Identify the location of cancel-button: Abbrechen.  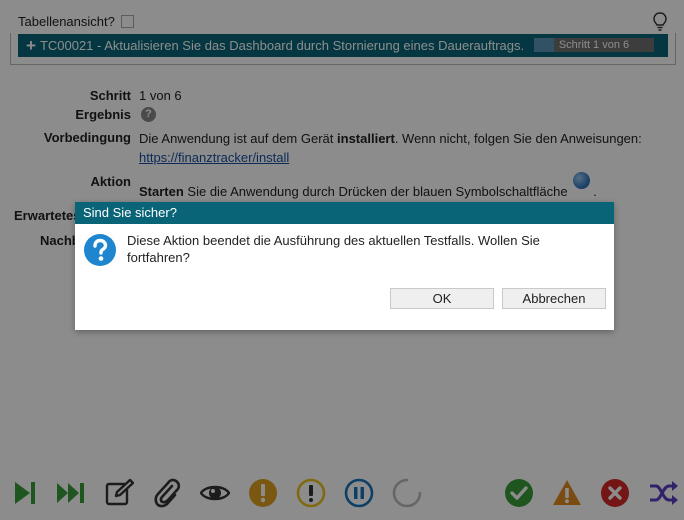
(554, 298).